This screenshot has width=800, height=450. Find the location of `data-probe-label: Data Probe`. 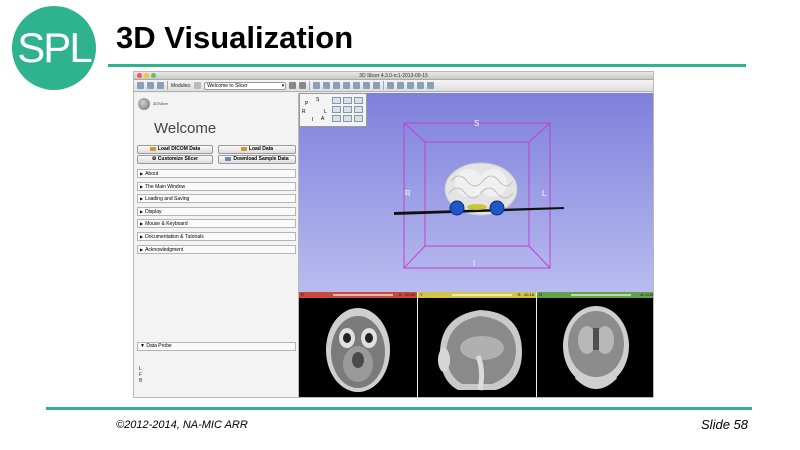

data-probe-label: Data Probe is located at coordinates (159, 346).